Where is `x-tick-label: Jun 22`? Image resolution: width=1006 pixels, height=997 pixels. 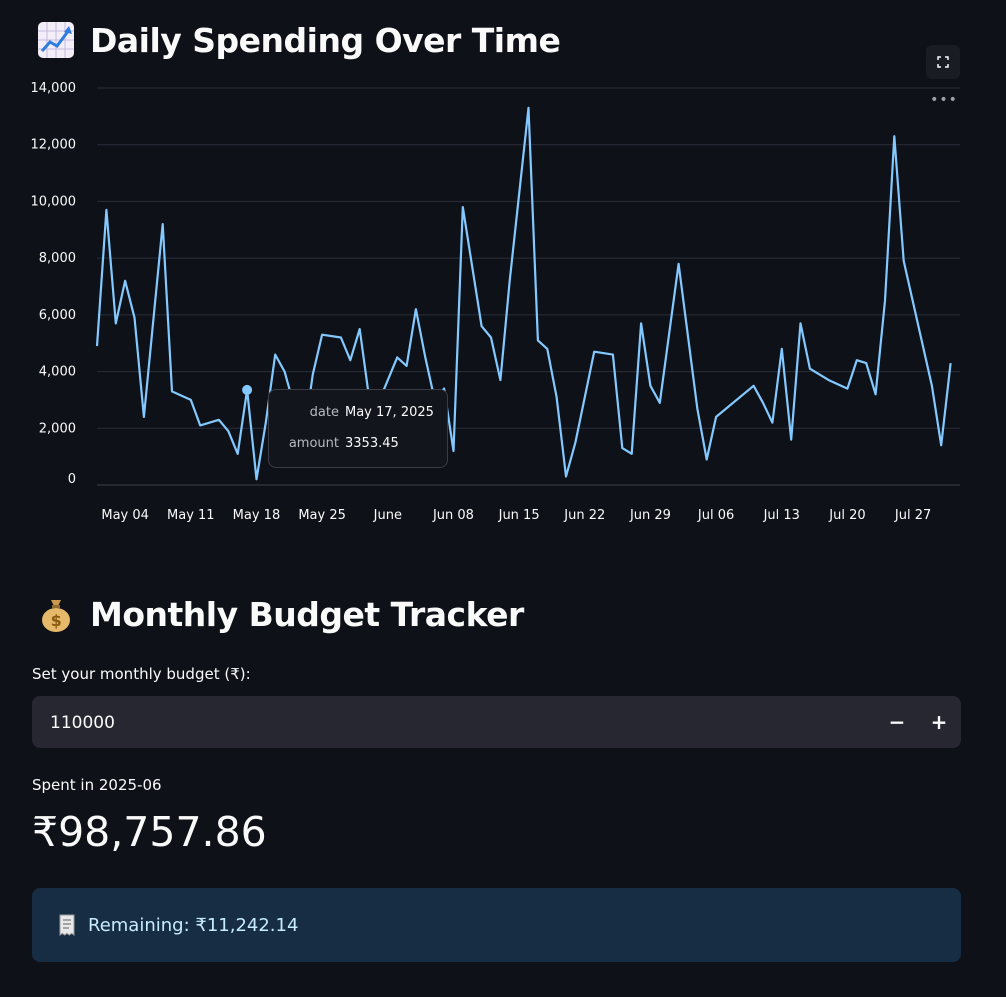
x-tick-label: Jun 22 is located at coordinates (584, 515).